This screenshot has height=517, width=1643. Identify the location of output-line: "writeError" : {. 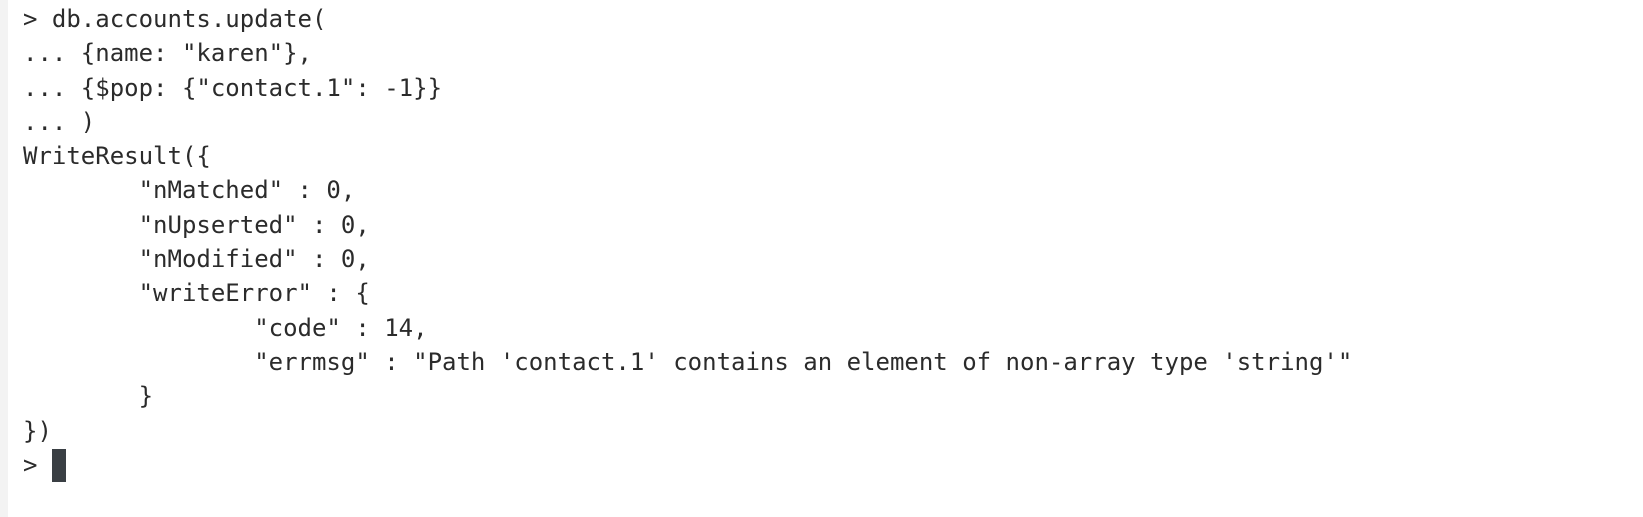
(196, 293).